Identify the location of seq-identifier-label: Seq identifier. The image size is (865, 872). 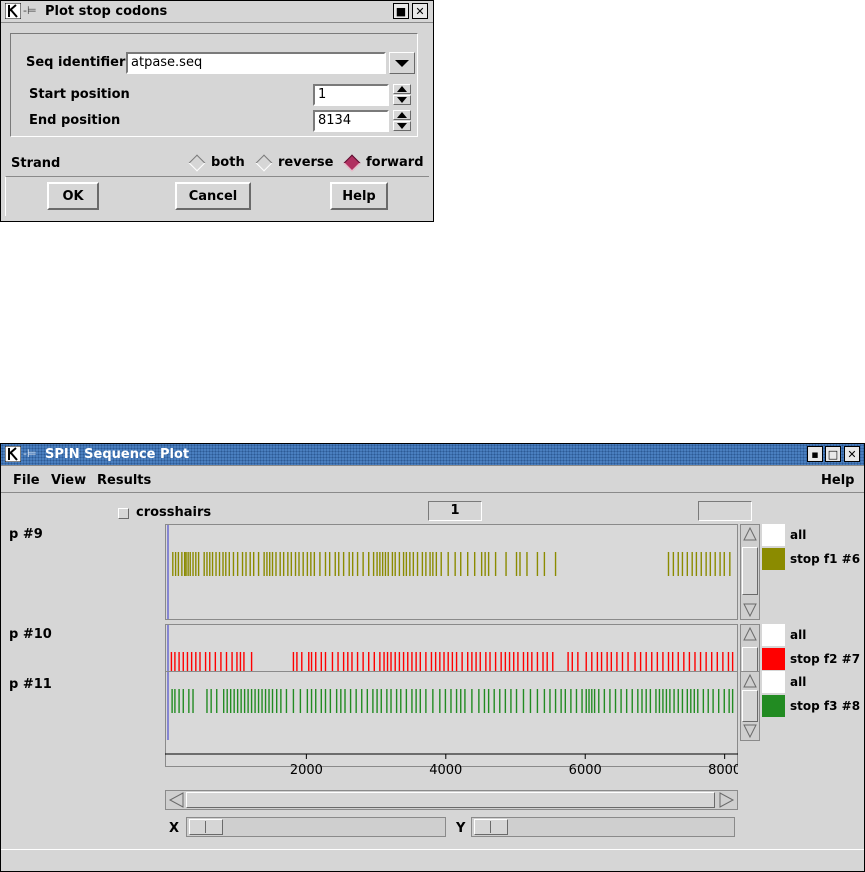
(76, 62).